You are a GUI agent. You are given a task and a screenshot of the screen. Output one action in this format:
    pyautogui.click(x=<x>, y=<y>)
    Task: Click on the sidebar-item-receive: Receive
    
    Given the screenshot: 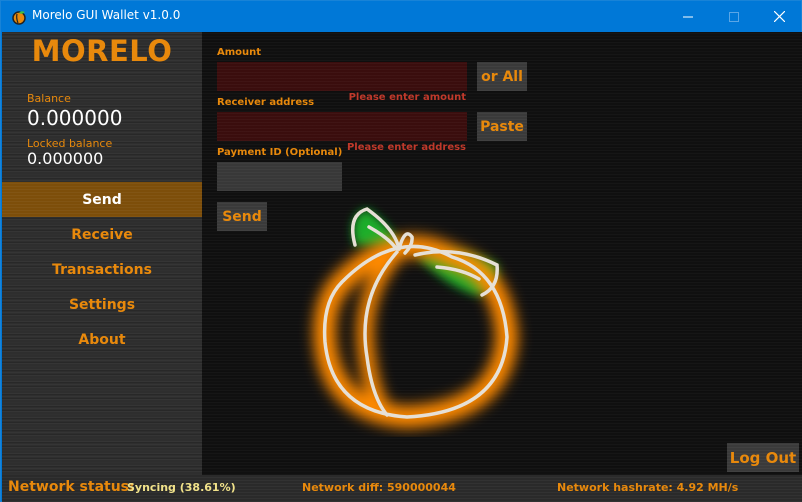 What is the action you would take?
    pyautogui.click(x=102, y=234)
    